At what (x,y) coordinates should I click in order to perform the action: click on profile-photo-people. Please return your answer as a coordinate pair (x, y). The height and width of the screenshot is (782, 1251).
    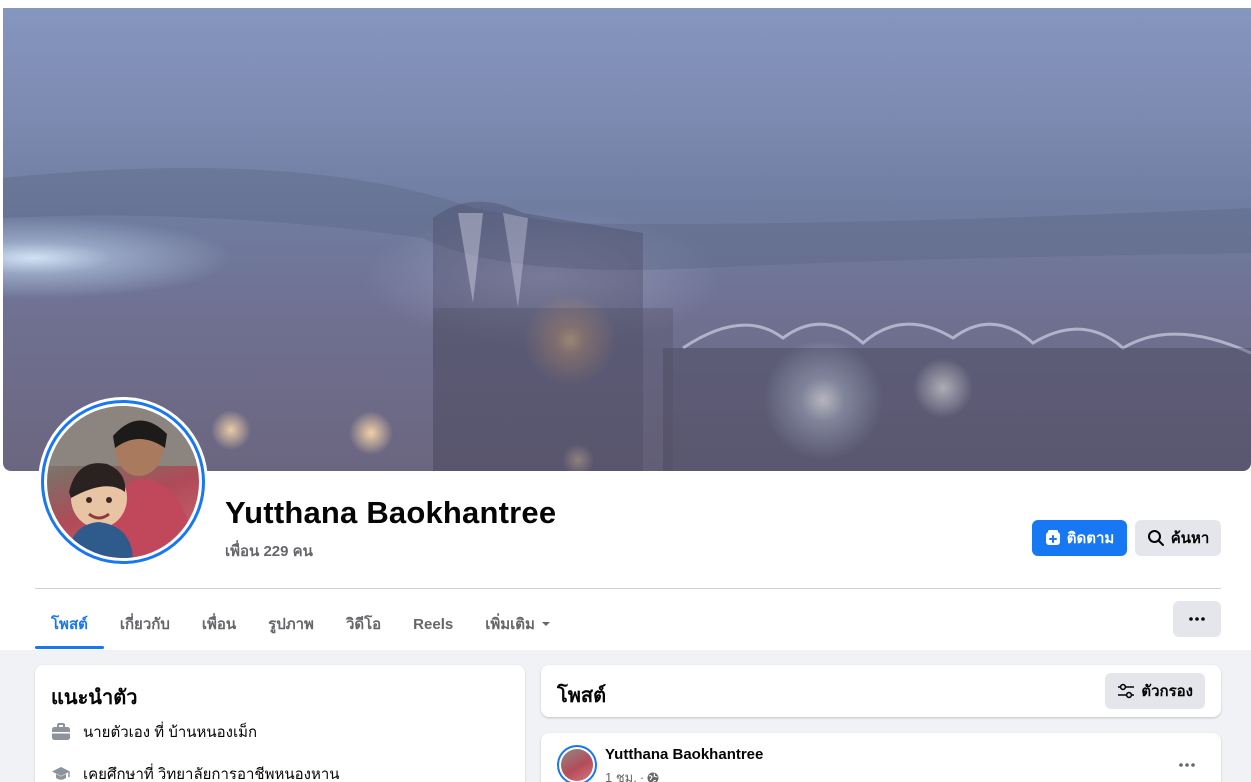
    Looking at the image, I should click on (123, 482).